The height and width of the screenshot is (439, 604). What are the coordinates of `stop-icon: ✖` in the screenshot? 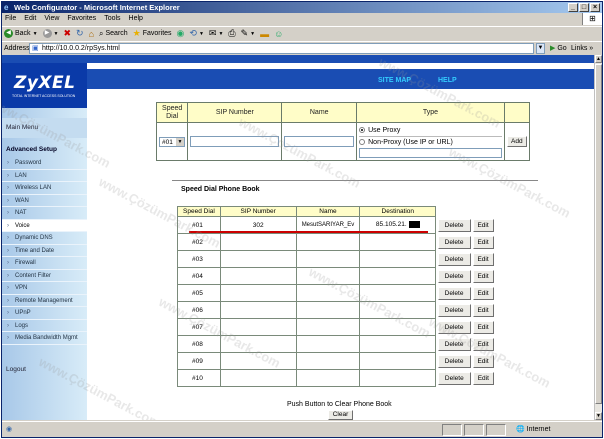 It's located at (67, 33).